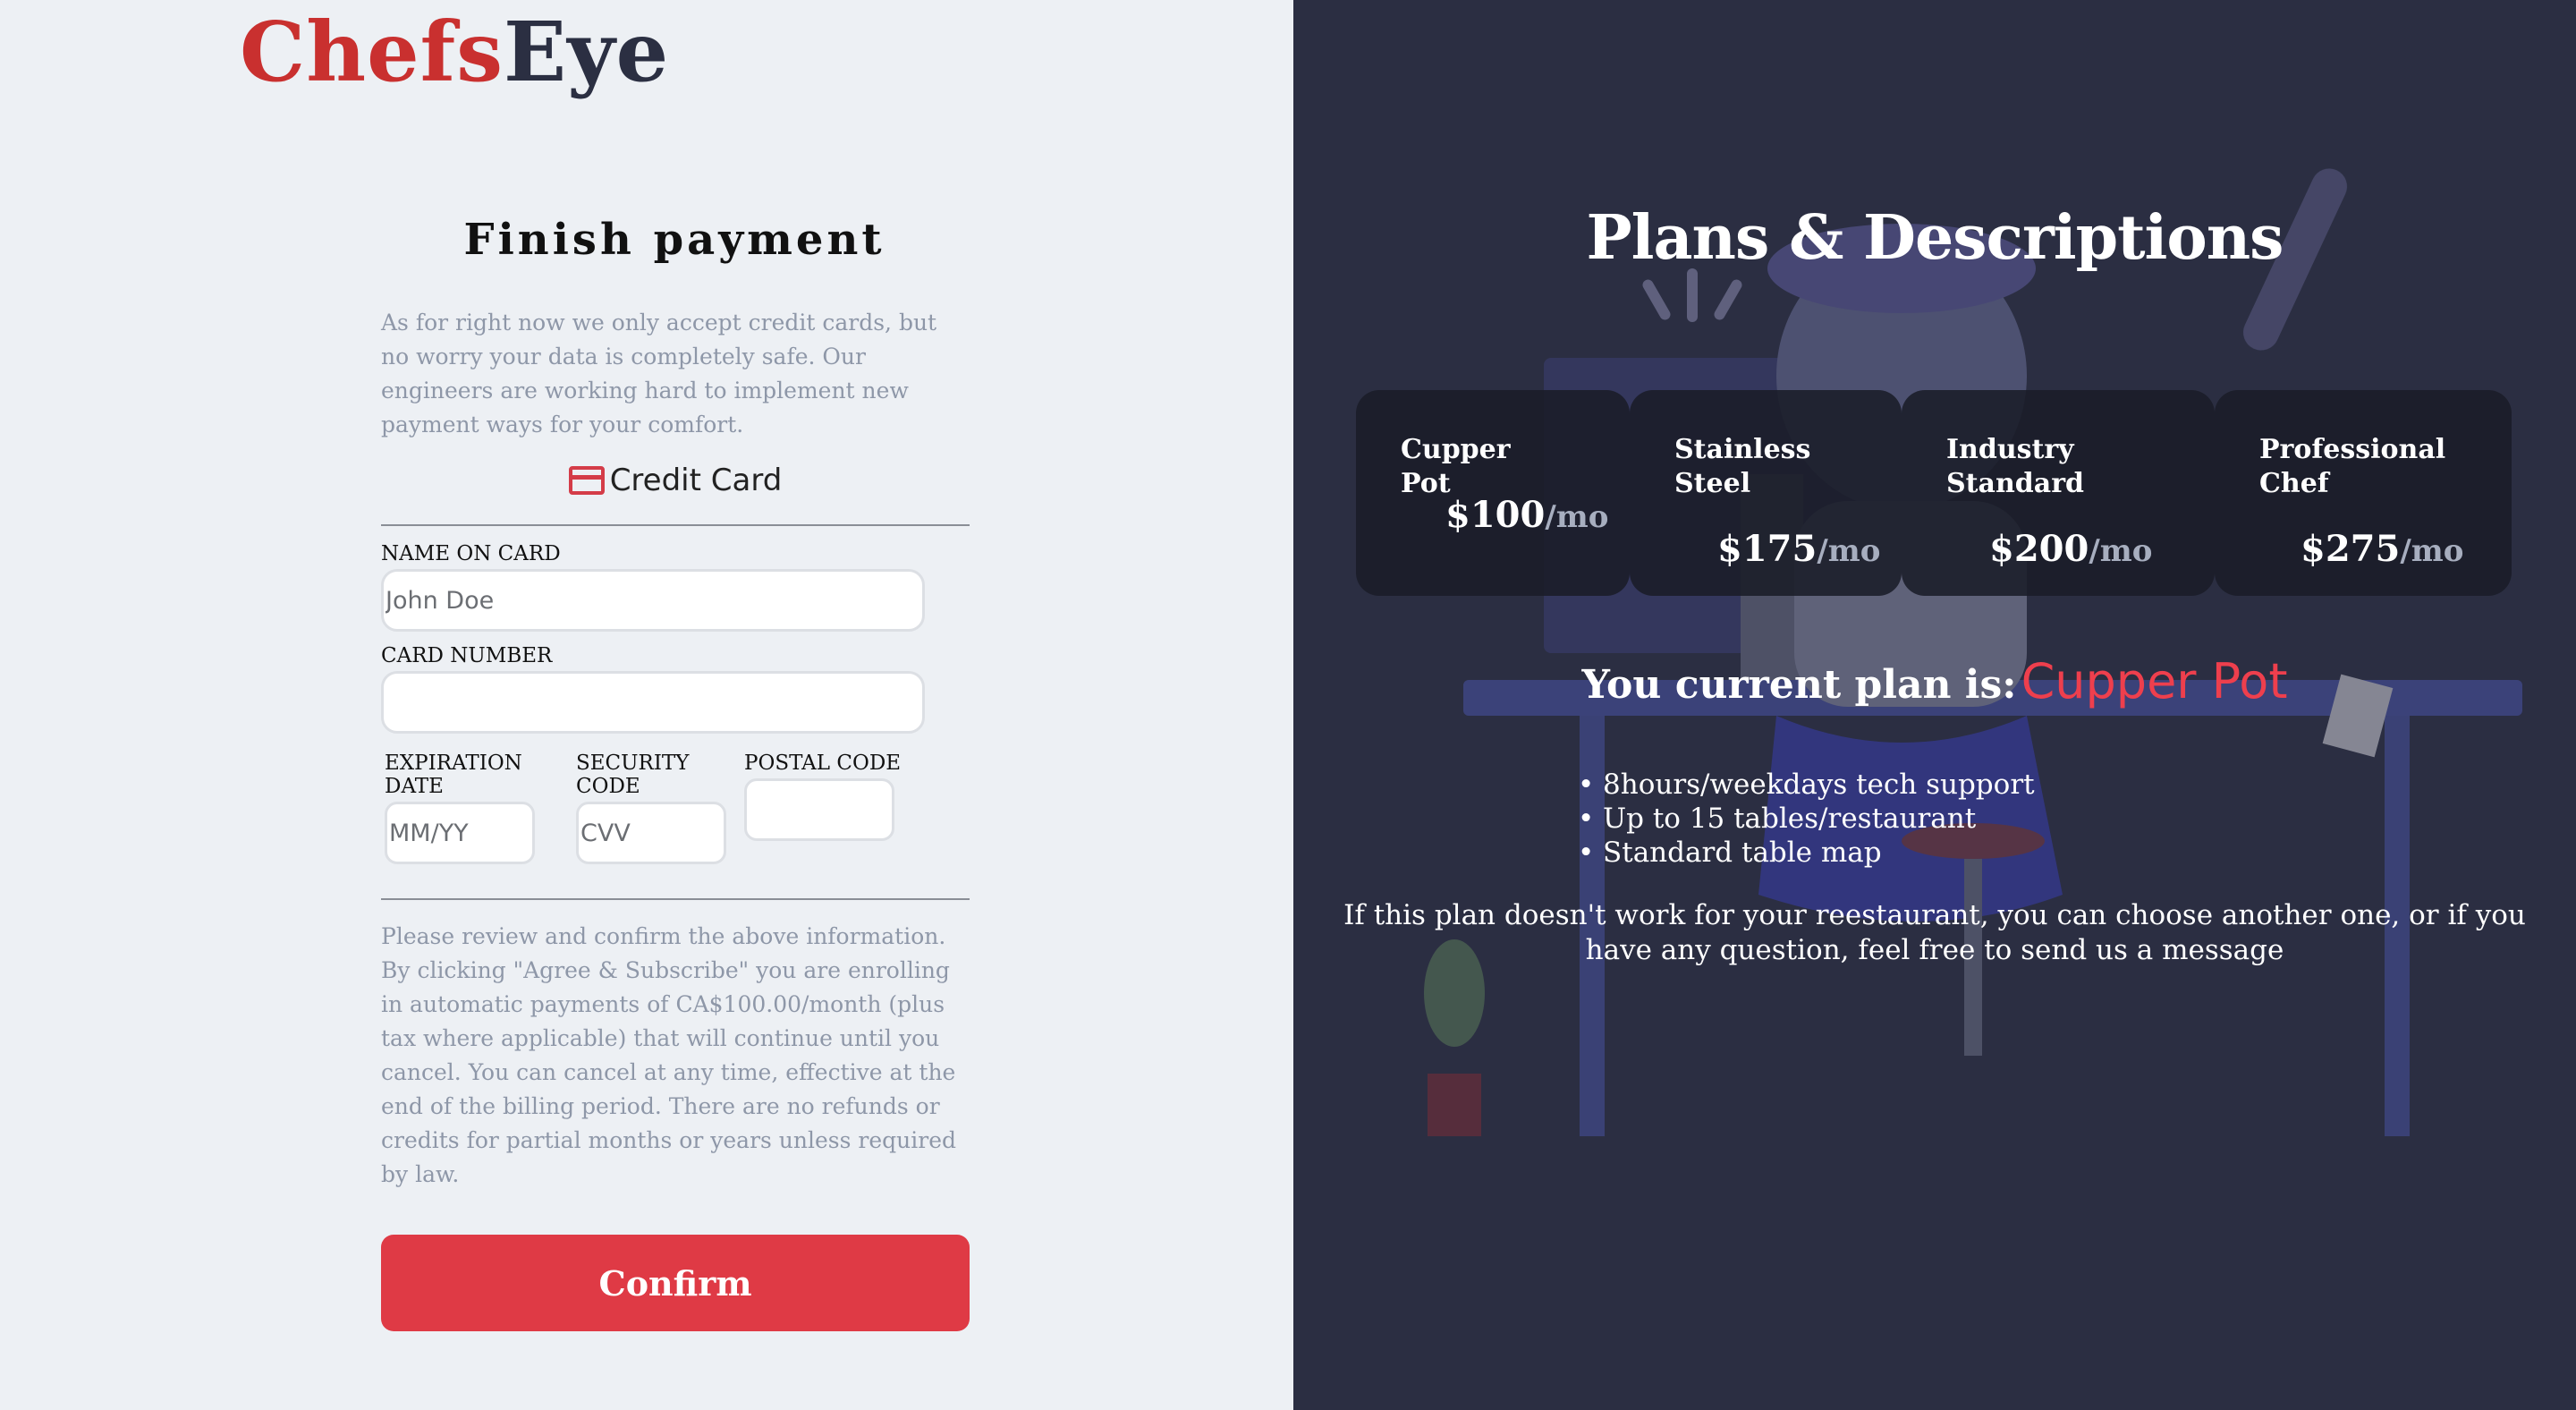 The height and width of the screenshot is (1410, 2576). What do you see at coordinates (674, 240) in the screenshot?
I see `page-title: Finish payment` at bounding box center [674, 240].